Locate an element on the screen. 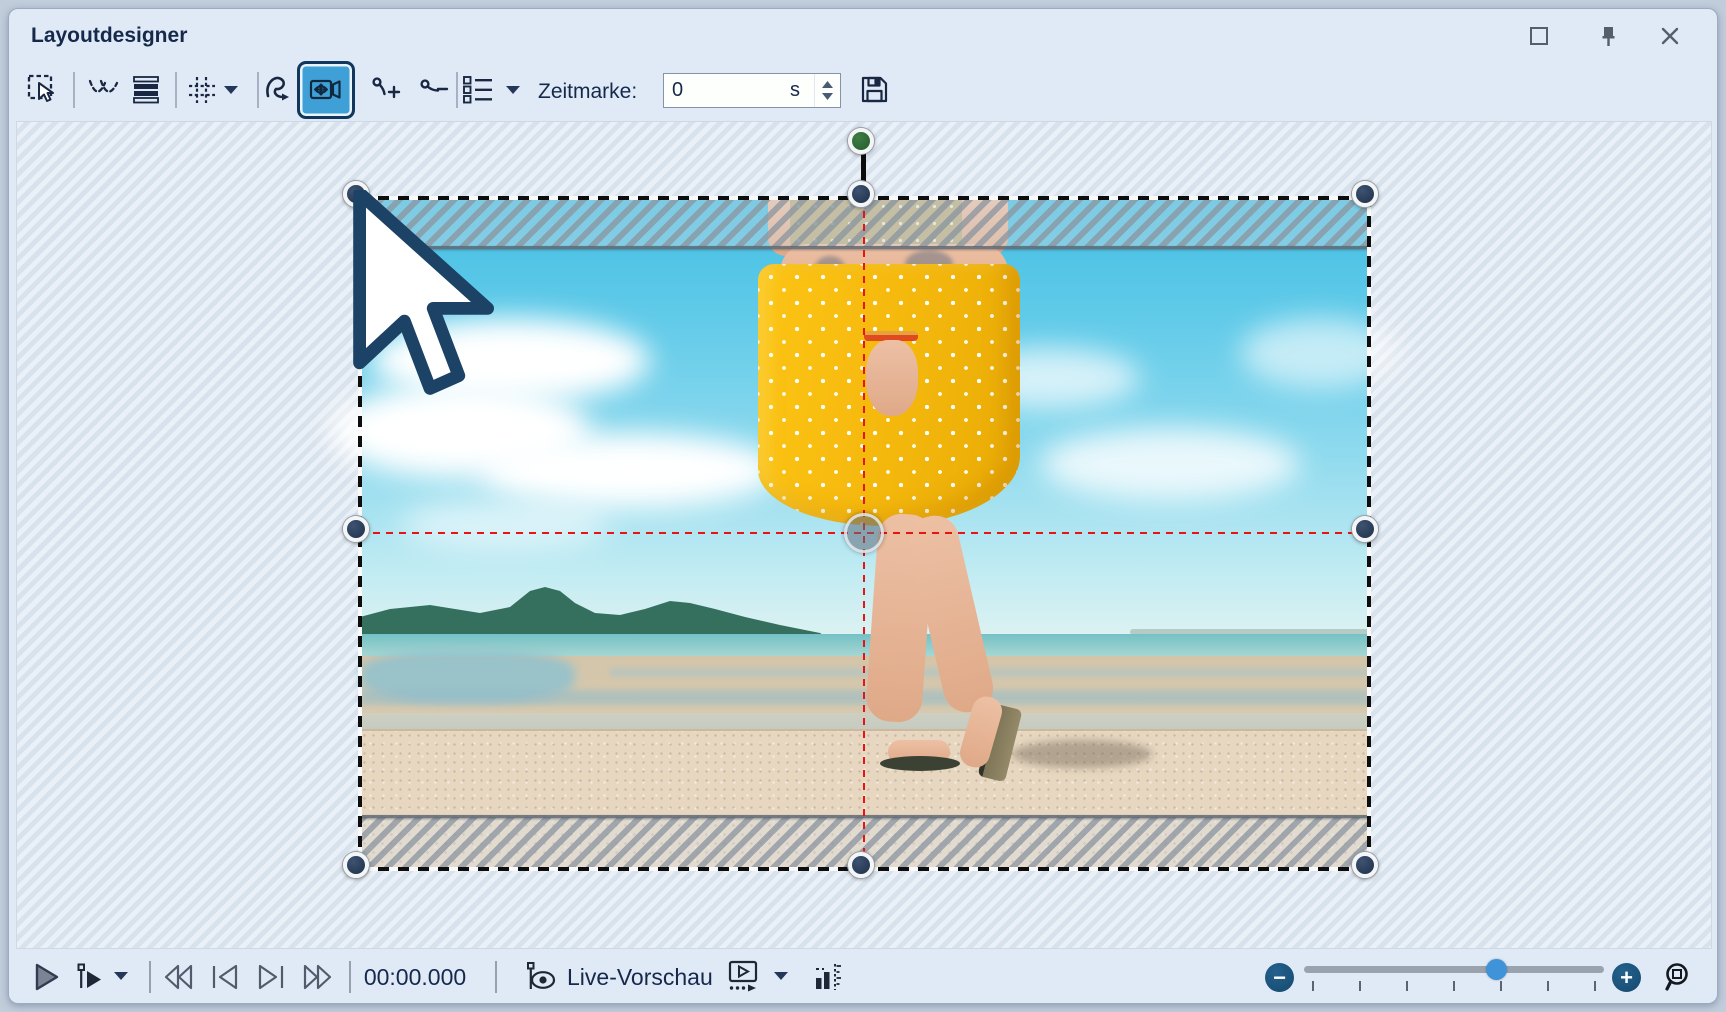  object-list-button is located at coordinates (478, 90).